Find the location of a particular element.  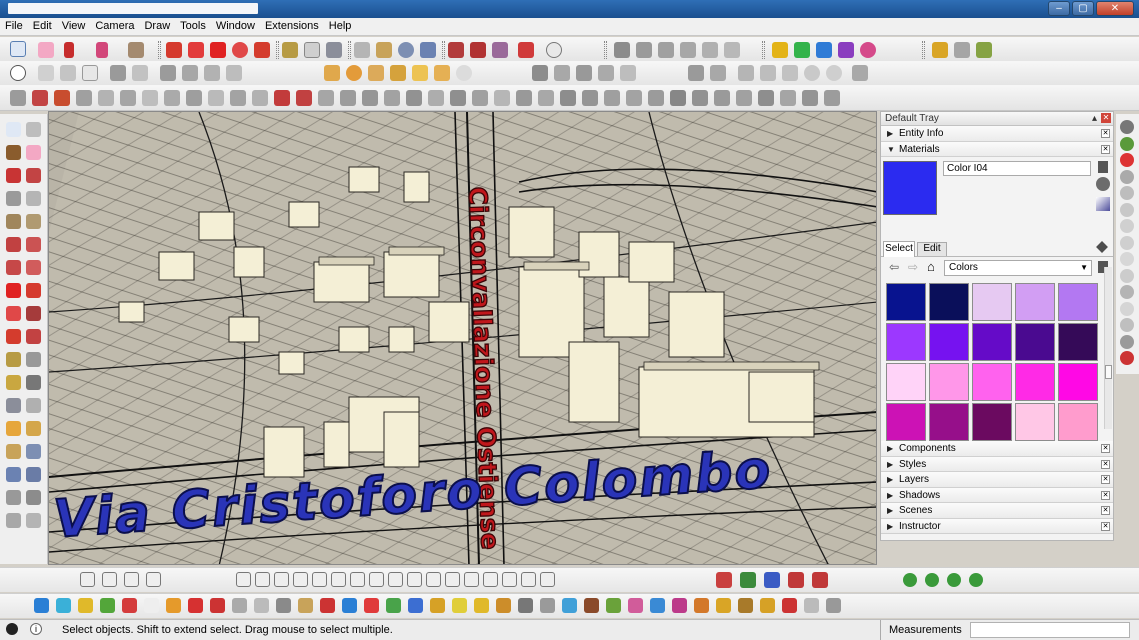

outer-shell-icon is located at coordinates (860, 73).